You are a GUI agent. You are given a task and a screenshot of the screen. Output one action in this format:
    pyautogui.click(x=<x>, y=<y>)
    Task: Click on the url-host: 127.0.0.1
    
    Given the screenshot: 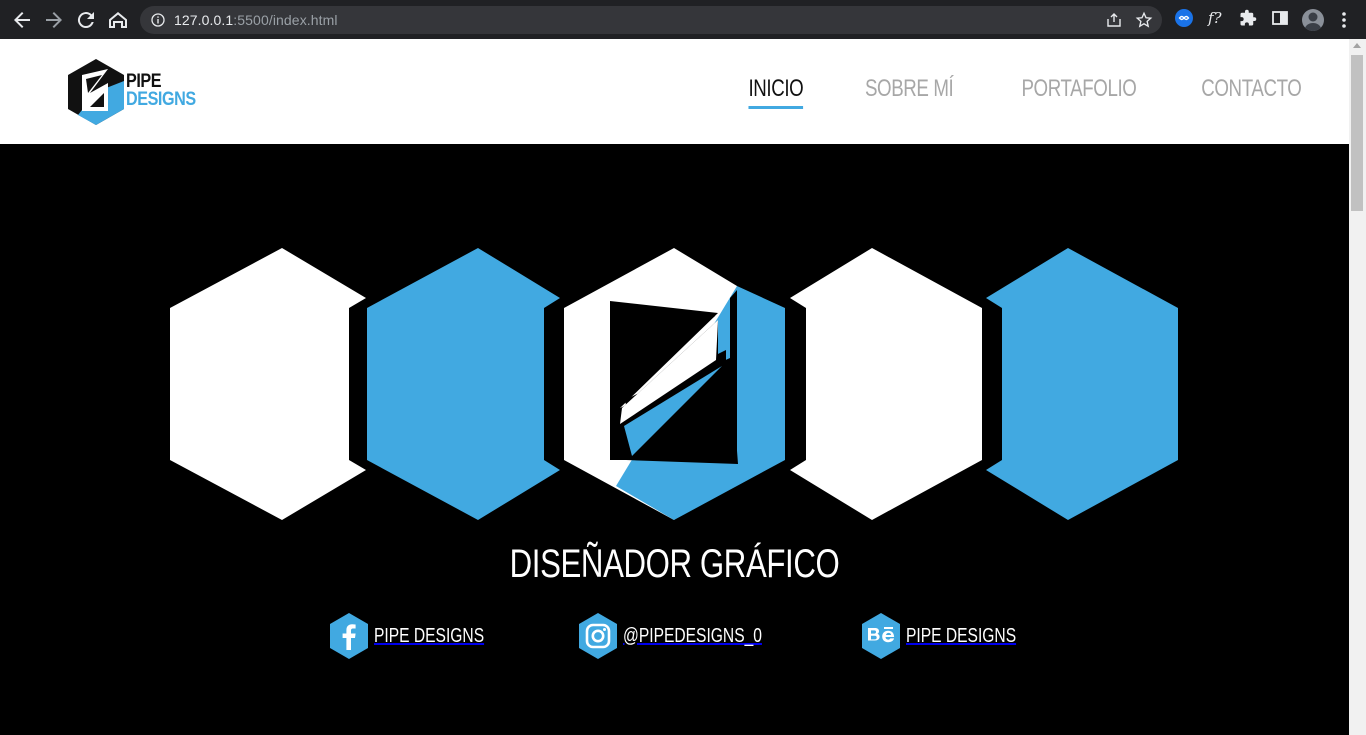 What is the action you would take?
    pyautogui.click(x=204, y=20)
    